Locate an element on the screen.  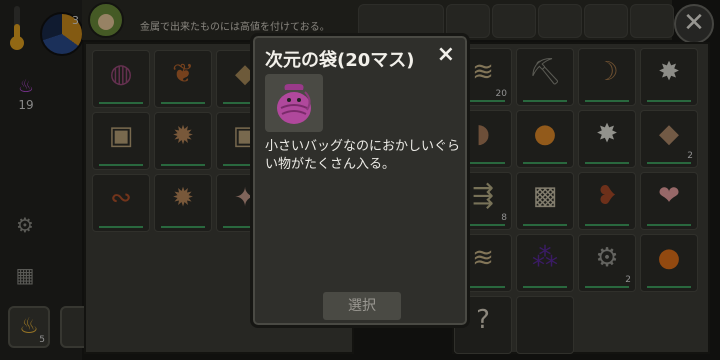
flame-icon: ♨ is located at coordinates (26, 86).